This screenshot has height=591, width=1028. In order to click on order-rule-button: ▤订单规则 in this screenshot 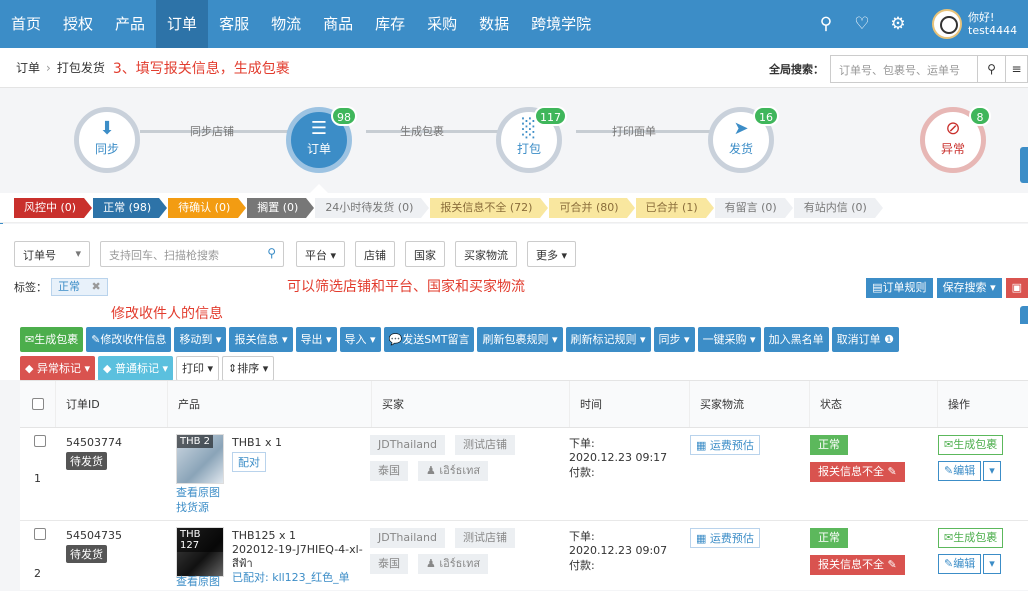, I will do `click(899, 288)`.